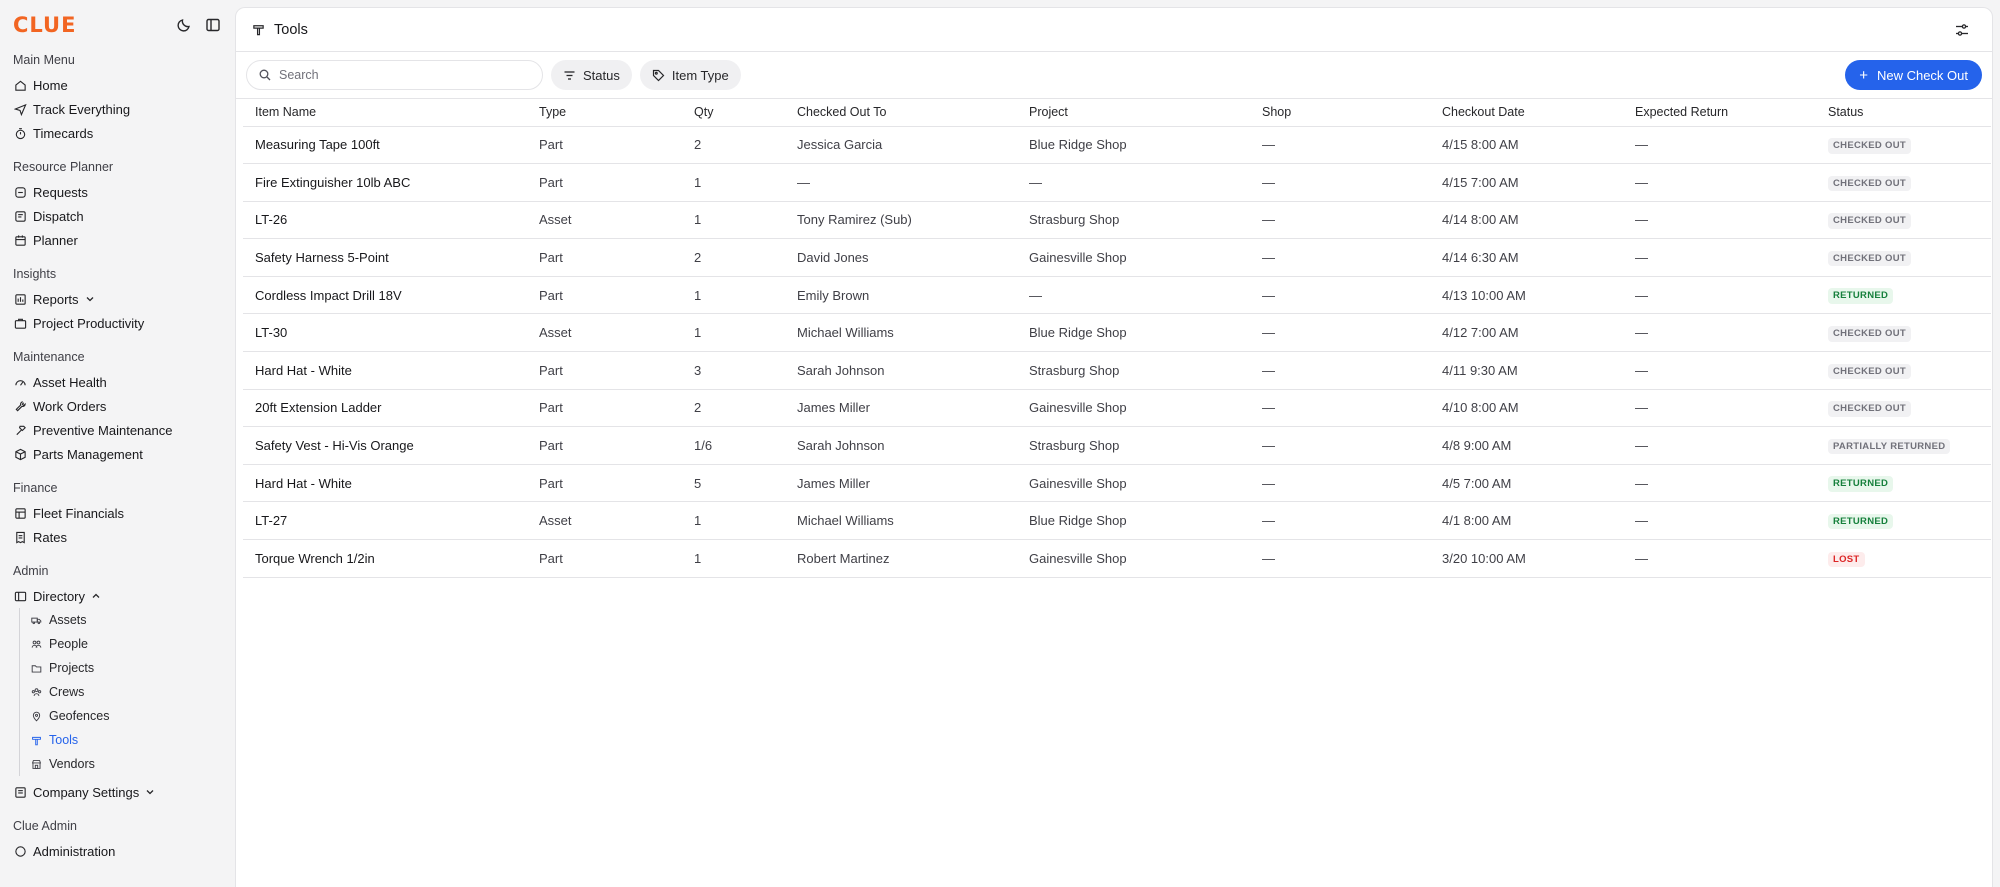 Image resolution: width=2000 pixels, height=887 pixels. What do you see at coordinates (117, 109) in the screenshot?
I see `sidebar-item-track-everything: Track Everything` at bounding box center [117, 109].